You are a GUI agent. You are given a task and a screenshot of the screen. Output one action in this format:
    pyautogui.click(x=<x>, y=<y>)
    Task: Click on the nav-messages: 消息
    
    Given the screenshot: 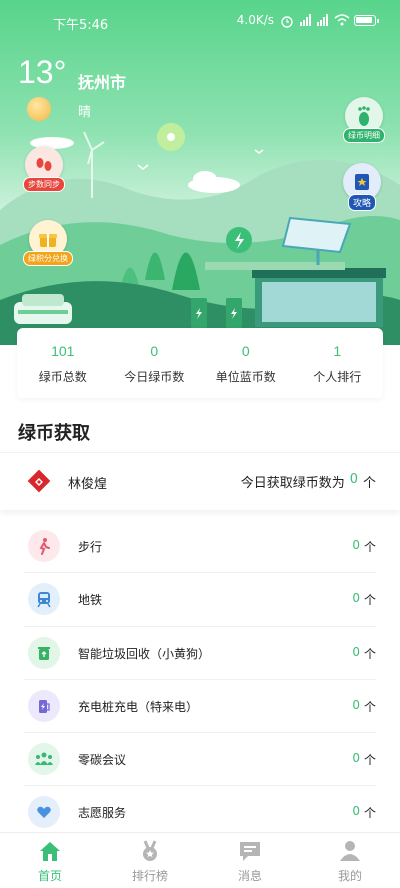 What is the action you would take?
    pyautogui.click(x=250, y=860)
    